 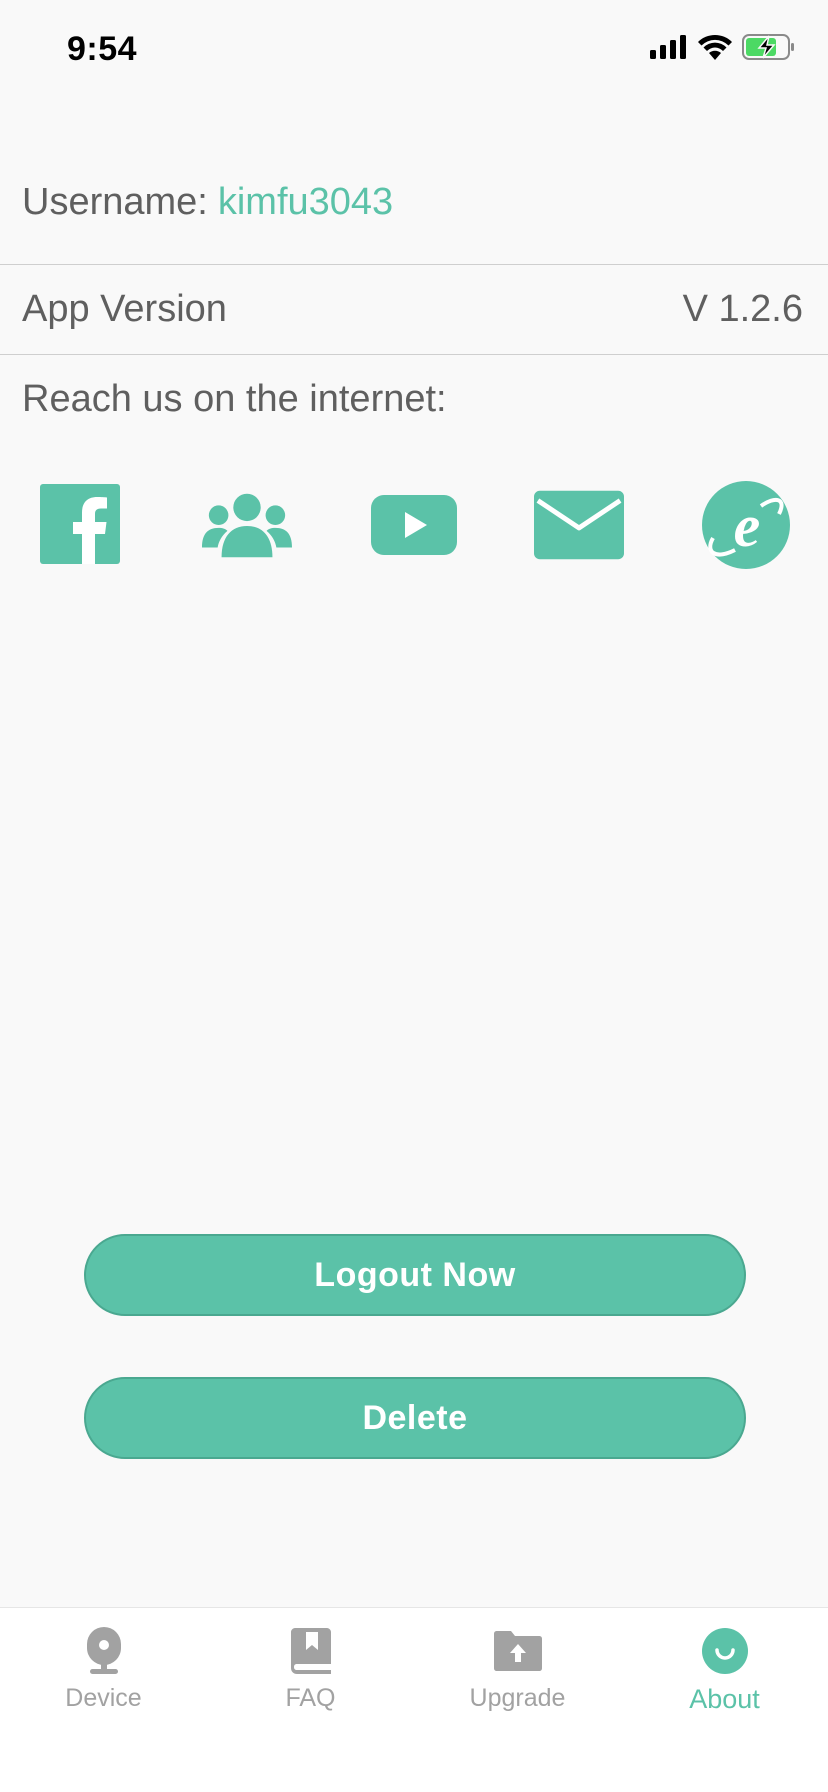 I want to click on facebook-icon, so click(x=81, y=525).